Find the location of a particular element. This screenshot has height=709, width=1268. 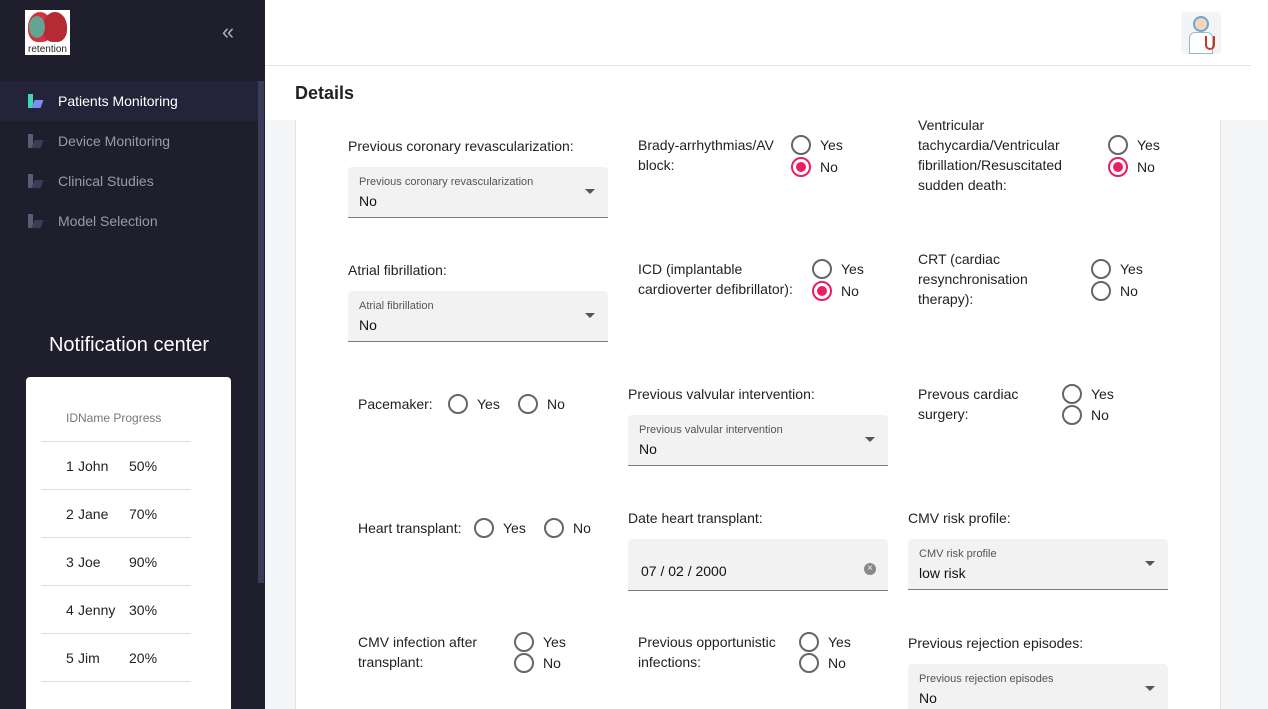

table-row: 3 Joe 90% is located at coordinates (116, 562).